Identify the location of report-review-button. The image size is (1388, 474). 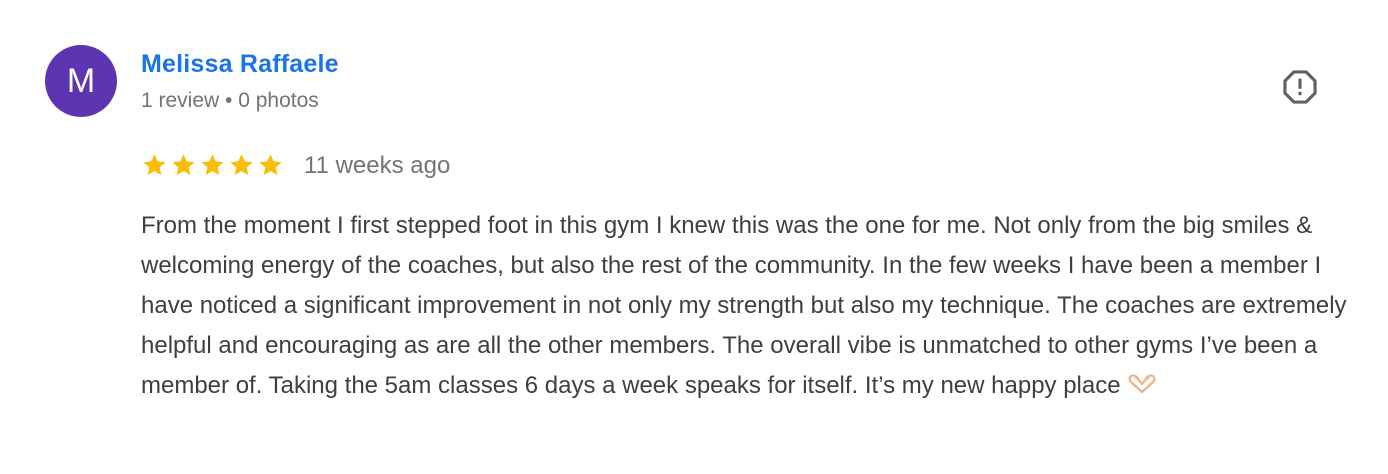
(1300, 87).